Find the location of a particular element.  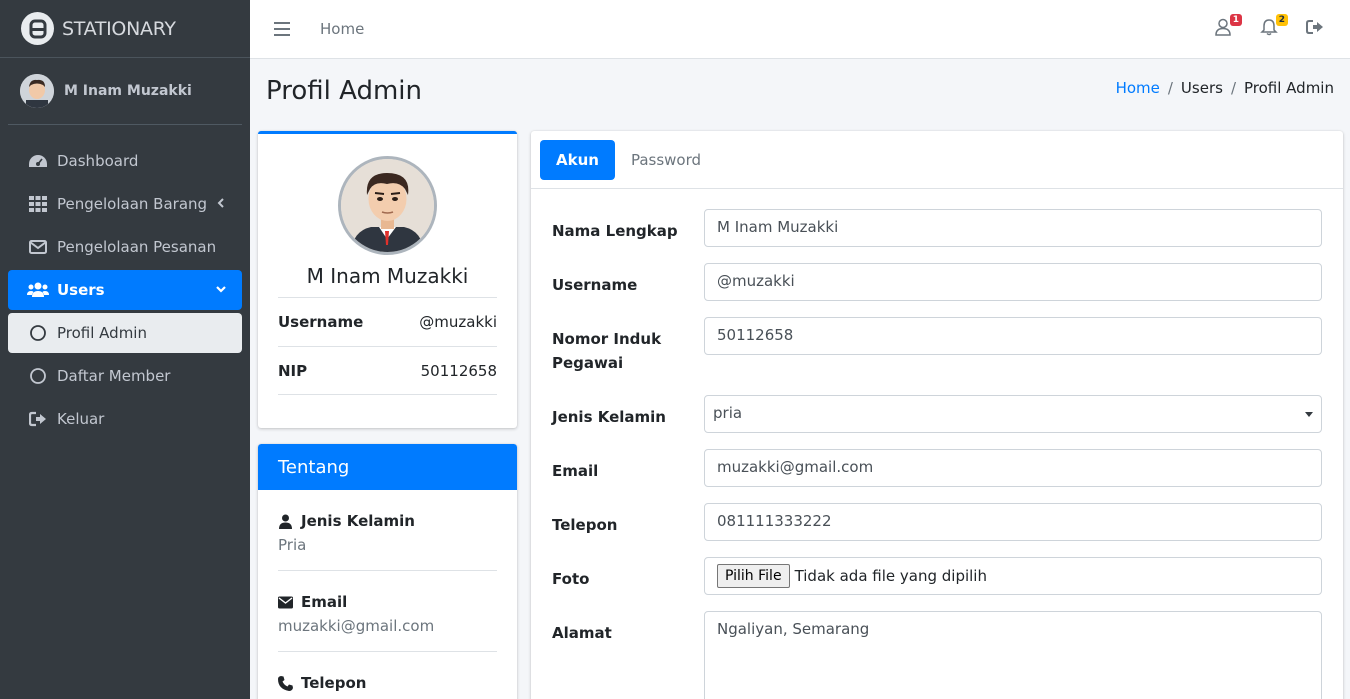

bell-badge: 2 is located at coordinates (1281, 20).